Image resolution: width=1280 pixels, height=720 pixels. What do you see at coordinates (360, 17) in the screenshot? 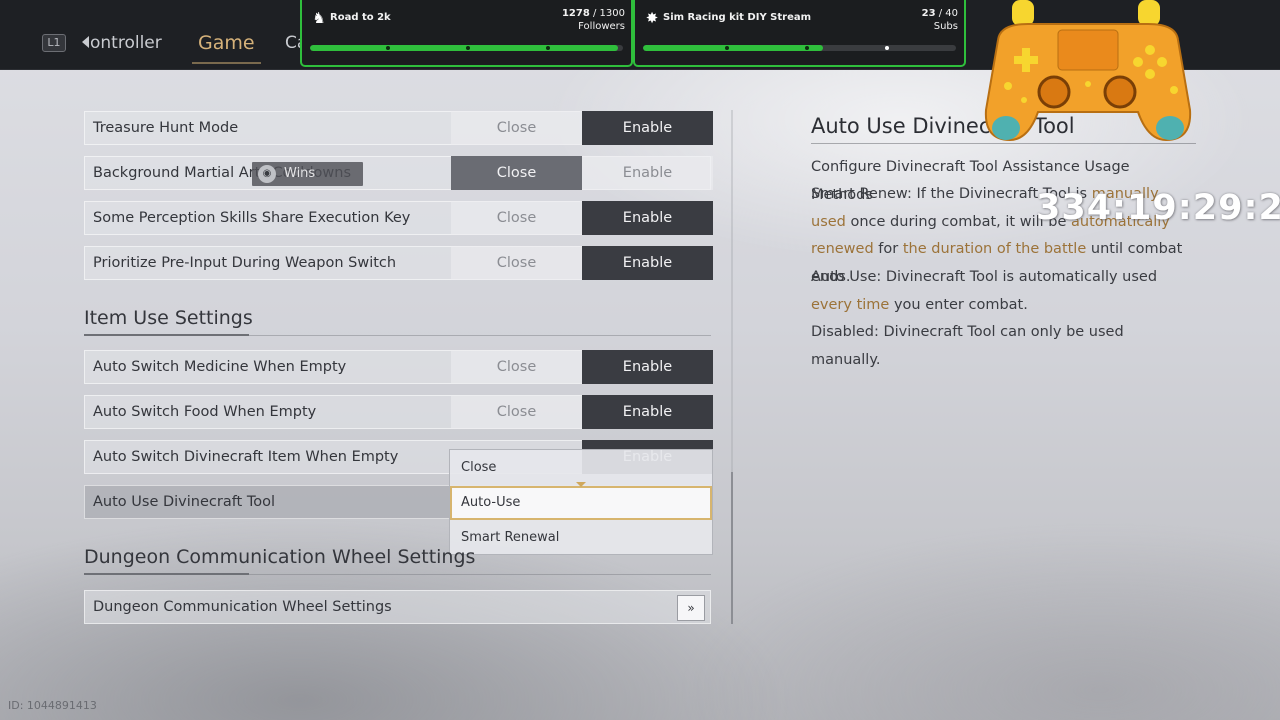
I see `goal-title: Road to 2k` at bounding box center [360, 17].